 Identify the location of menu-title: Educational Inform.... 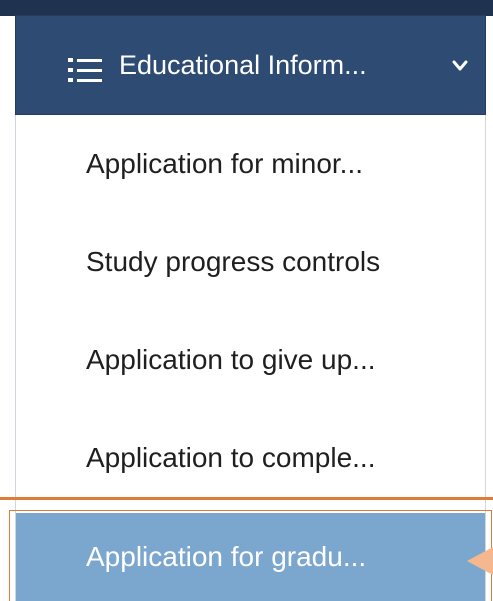
(243, 65).